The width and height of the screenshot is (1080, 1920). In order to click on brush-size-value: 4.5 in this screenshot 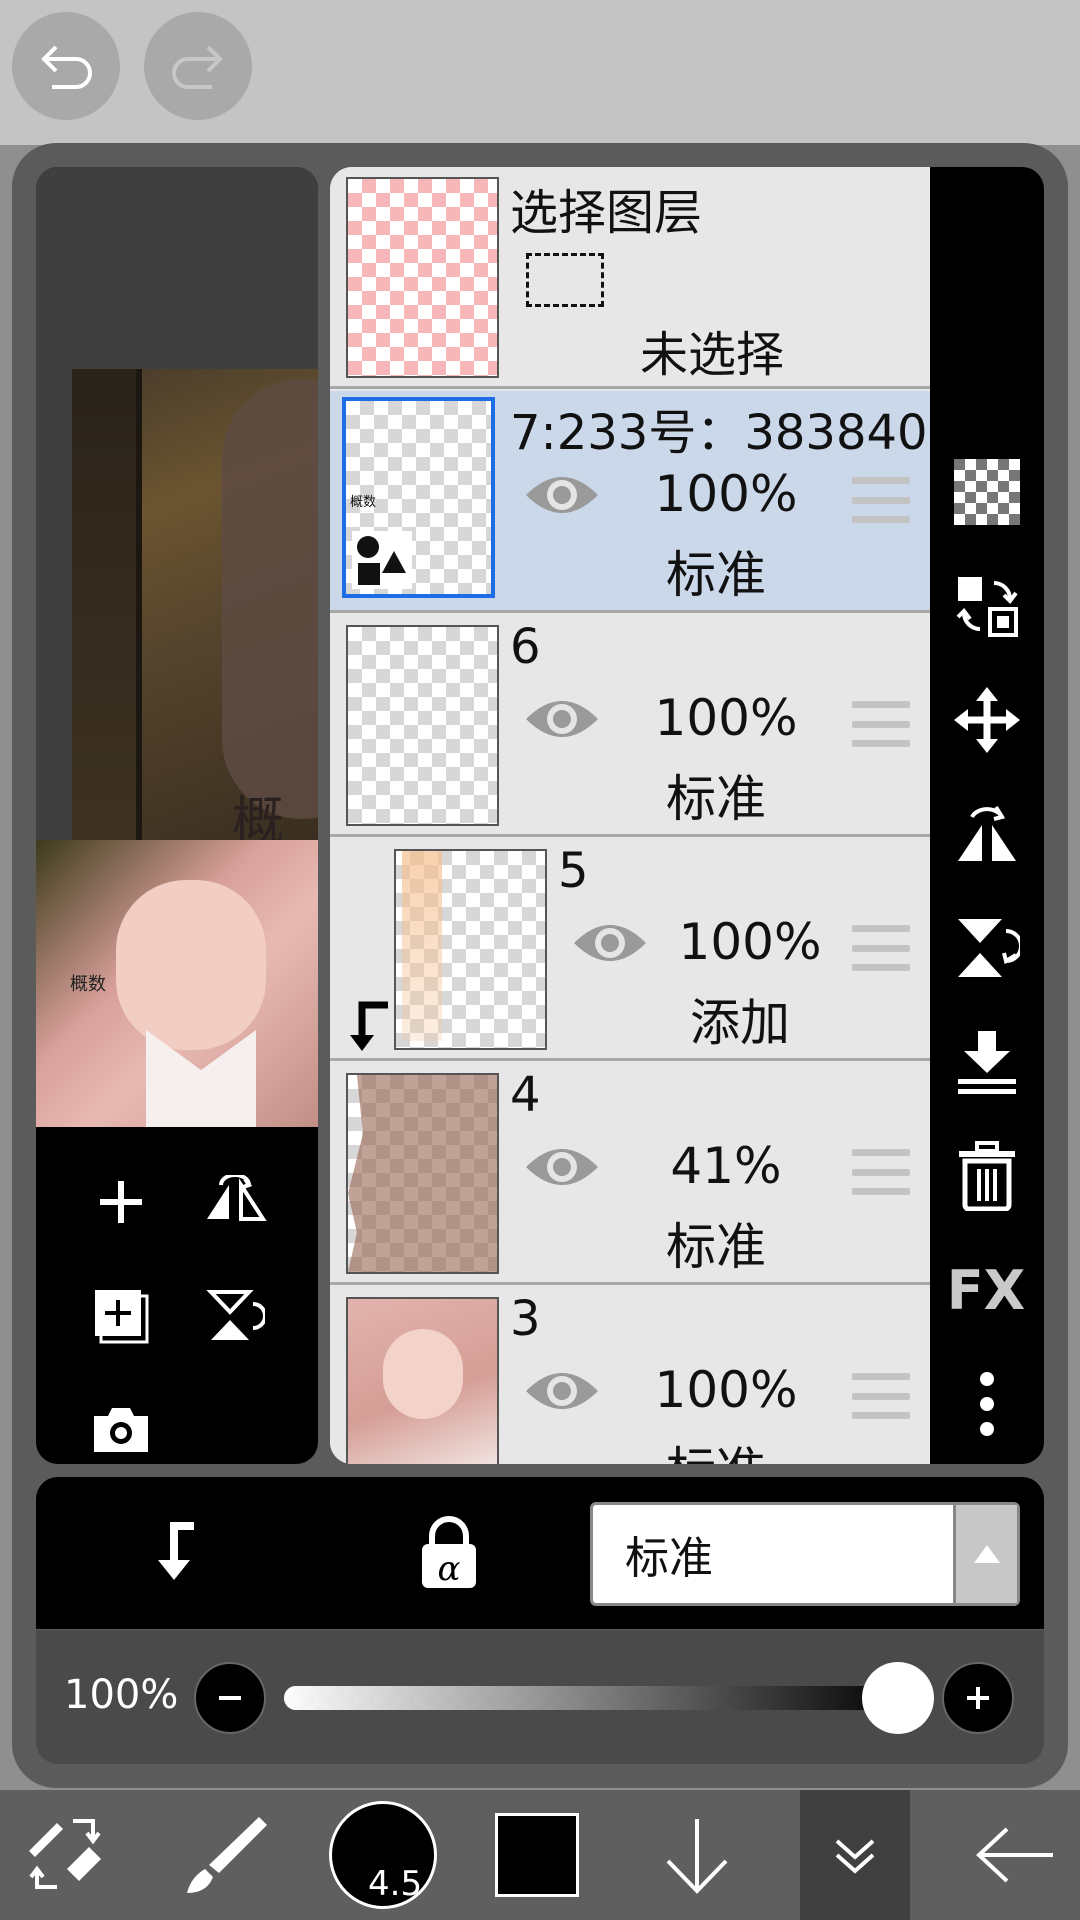, I will do `click(395, 1884)`.